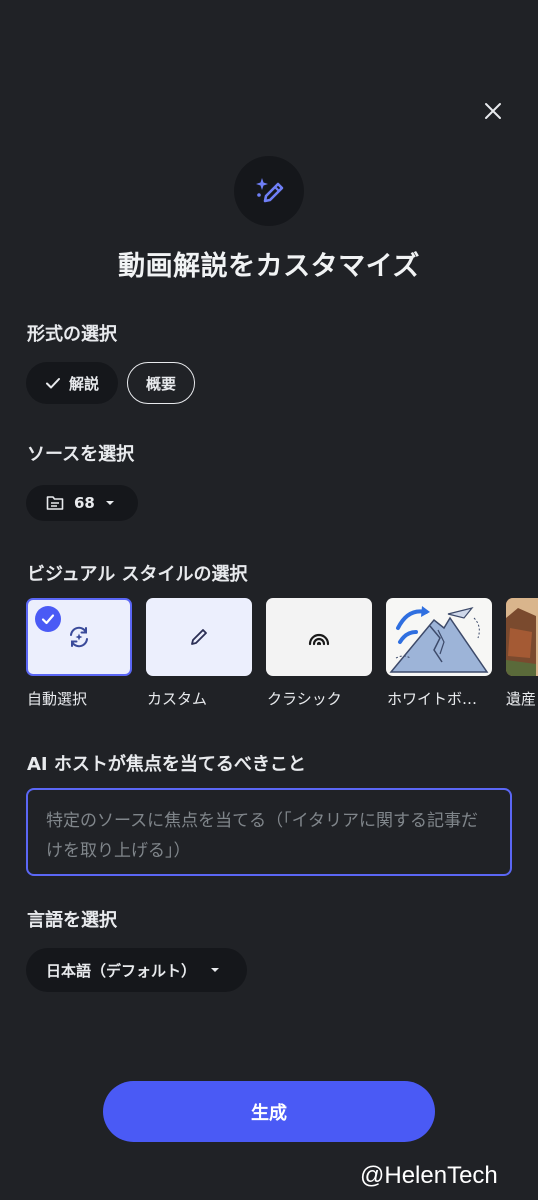 This screenshot has width=538, height=1200. What do you see at coordinates (269, 266) in the screenshot?
I see `dialog-title: 動画解説をカスタマイズ` at bounding box center [269, 266].